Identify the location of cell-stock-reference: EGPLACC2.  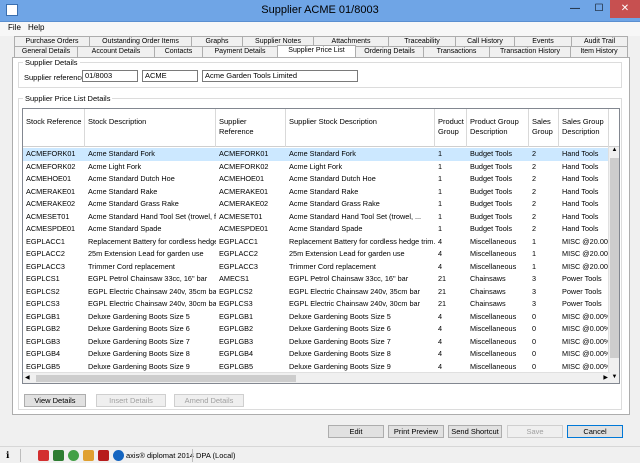
(45, 253).